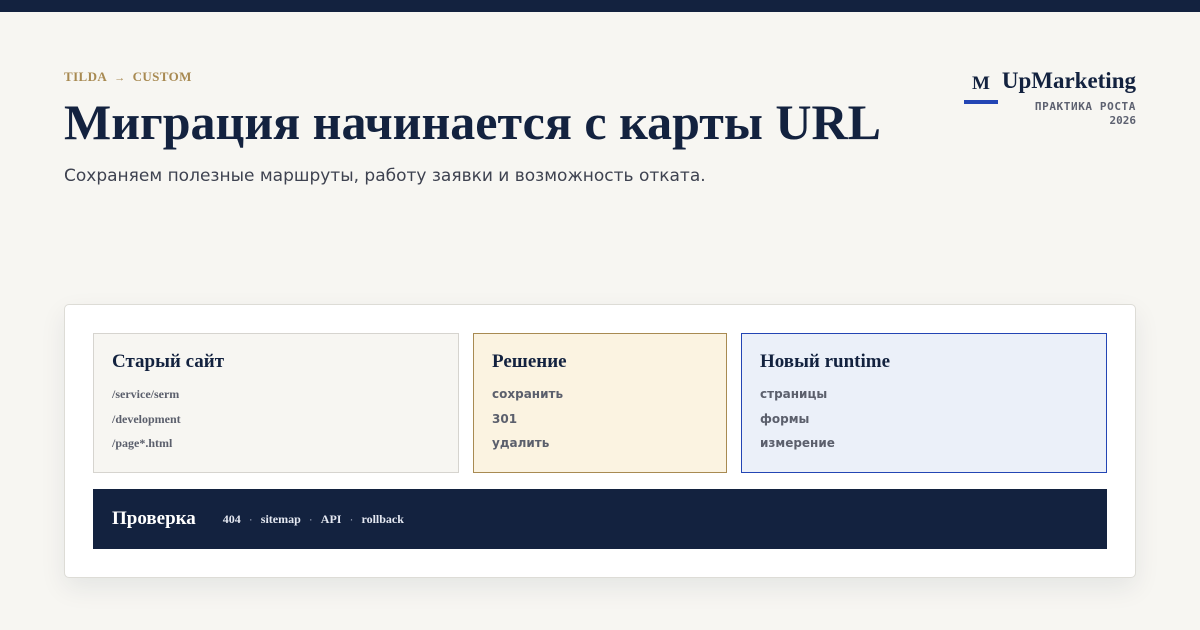  What do you see at coordinates (154, 518) in the screenshot?
I see `verification-title: Проверка` at bounding box center [154, 518].